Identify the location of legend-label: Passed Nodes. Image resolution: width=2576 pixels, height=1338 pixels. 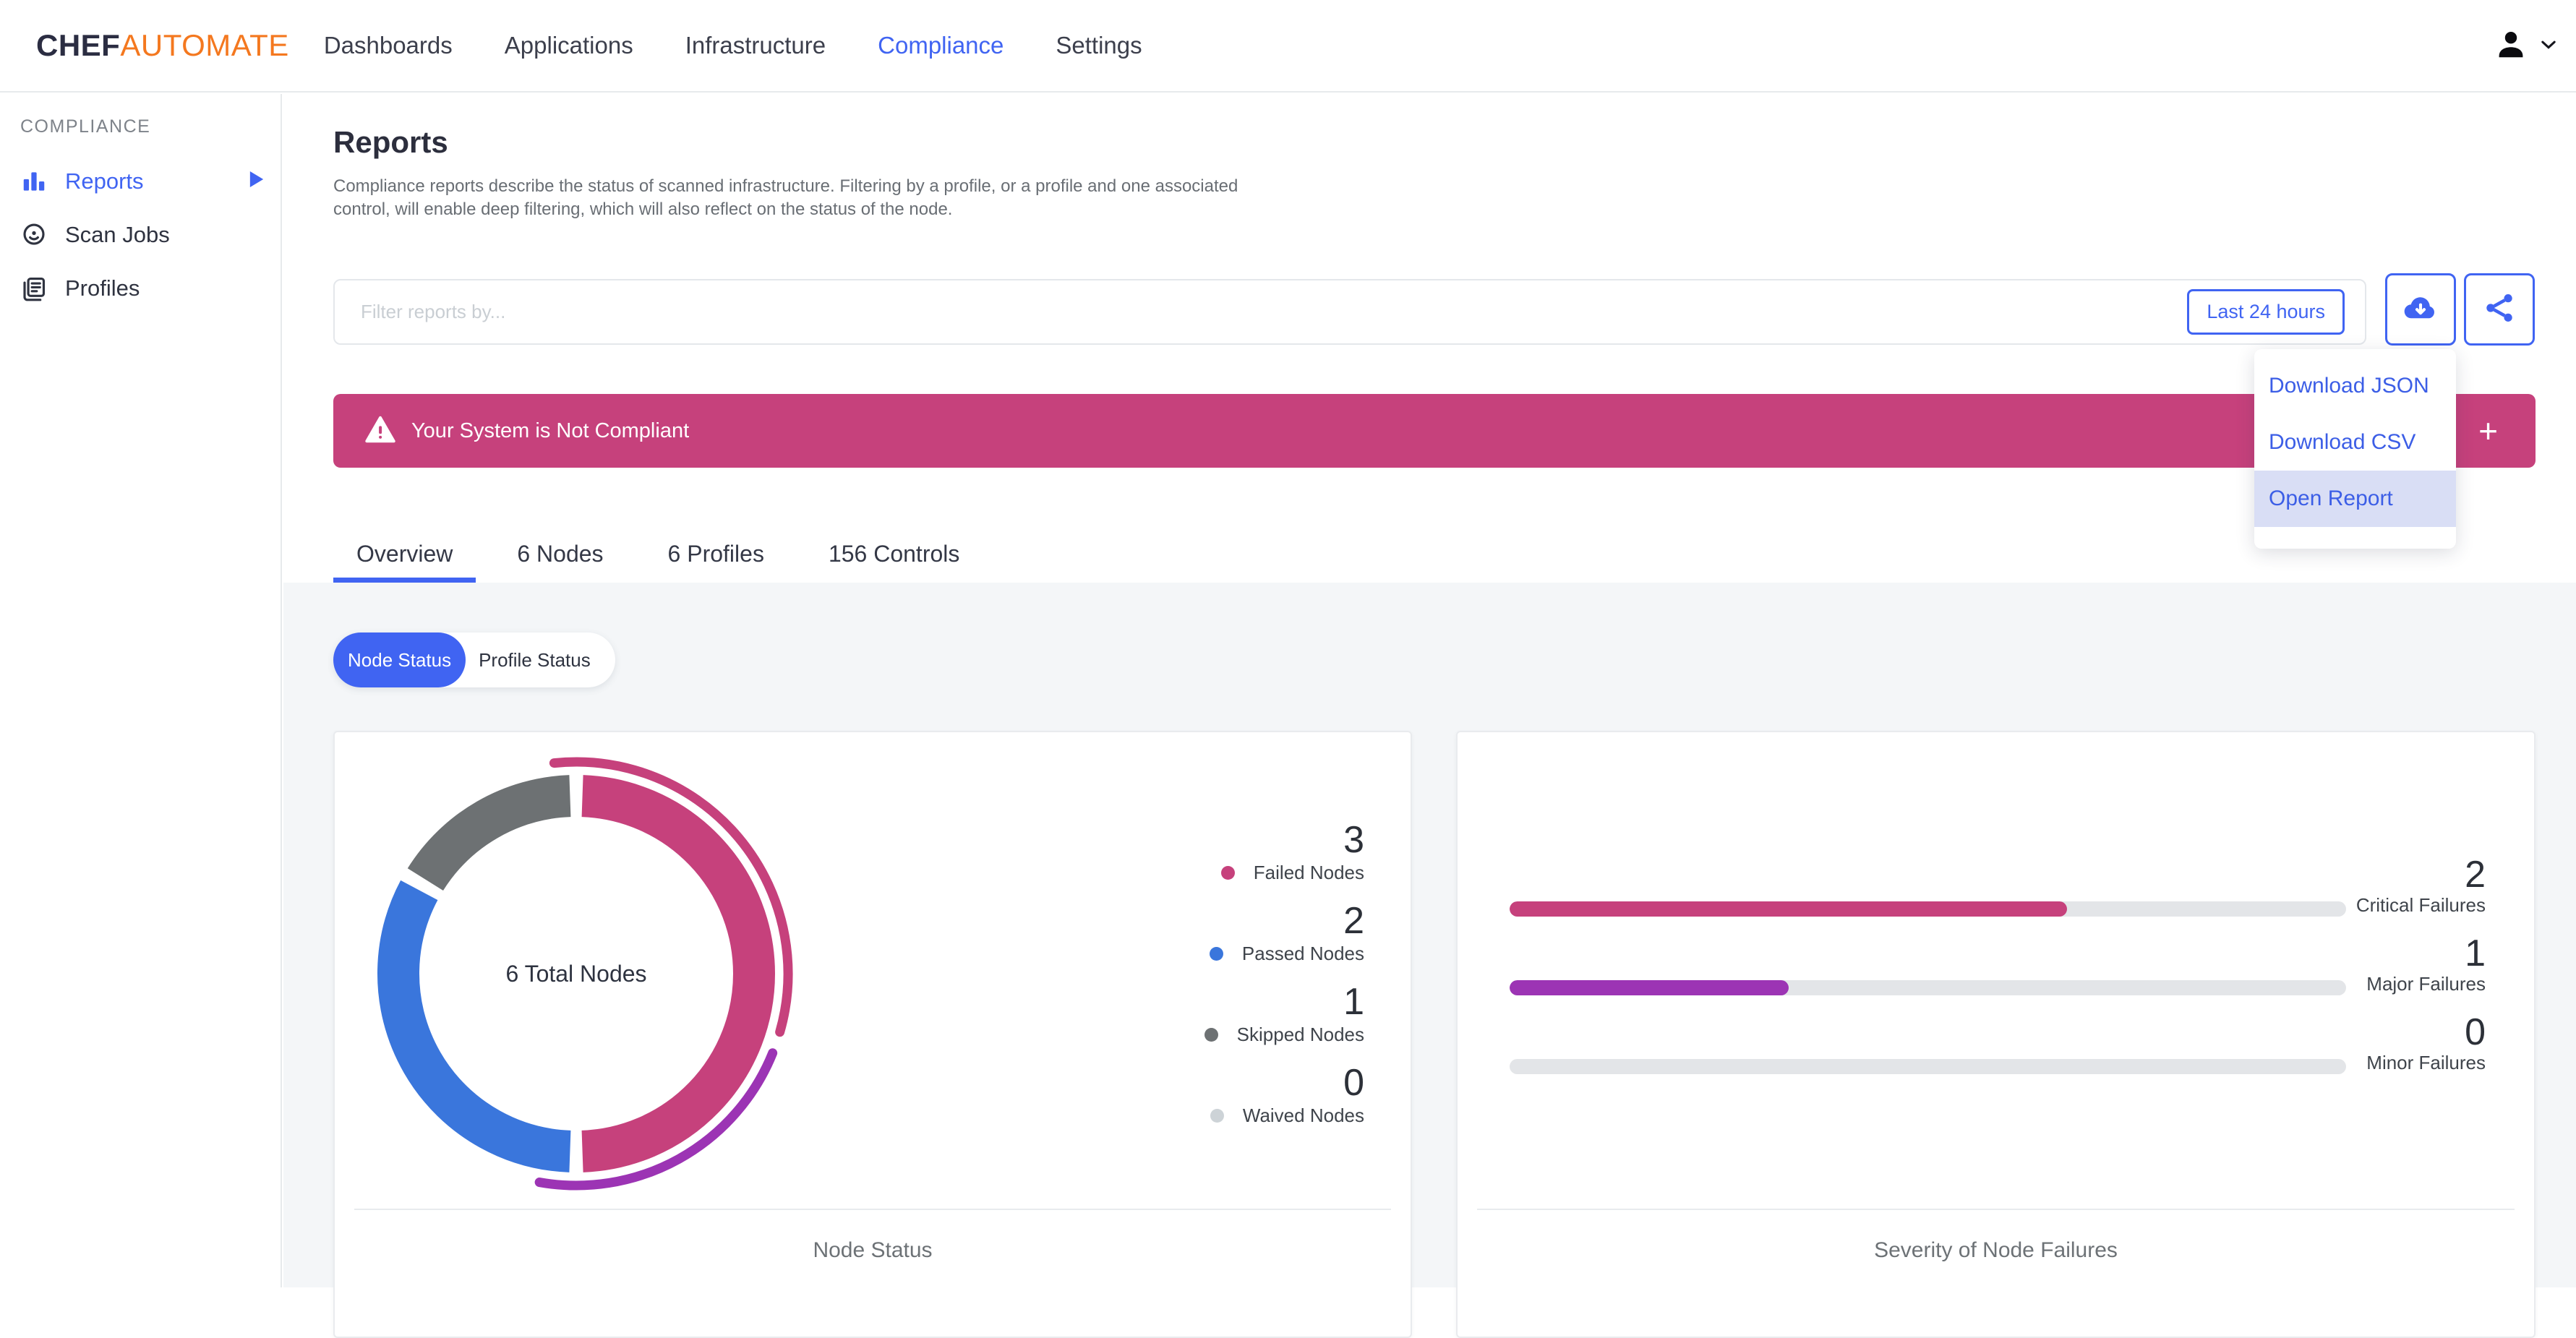
(1302, 953).